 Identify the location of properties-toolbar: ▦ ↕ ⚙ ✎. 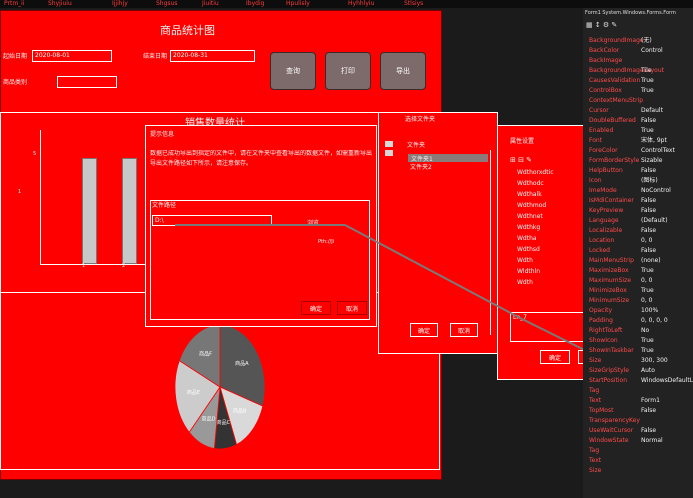
(602, 25).